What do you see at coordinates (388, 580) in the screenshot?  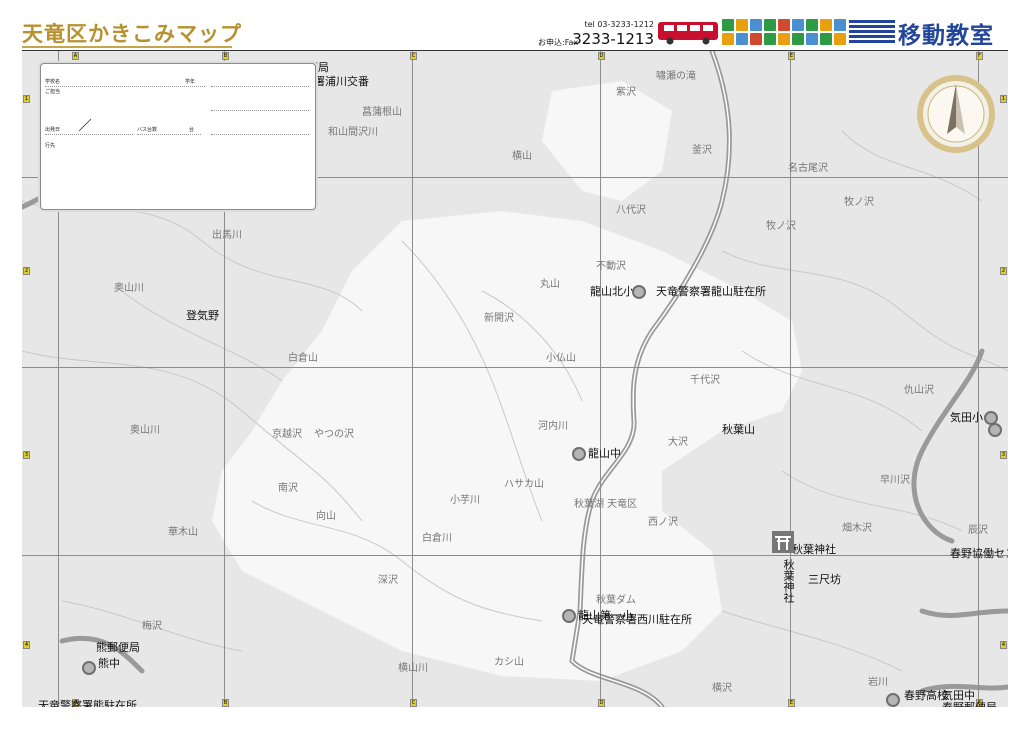 I see `place-label: 深沢` at bounding box center [388, 580].